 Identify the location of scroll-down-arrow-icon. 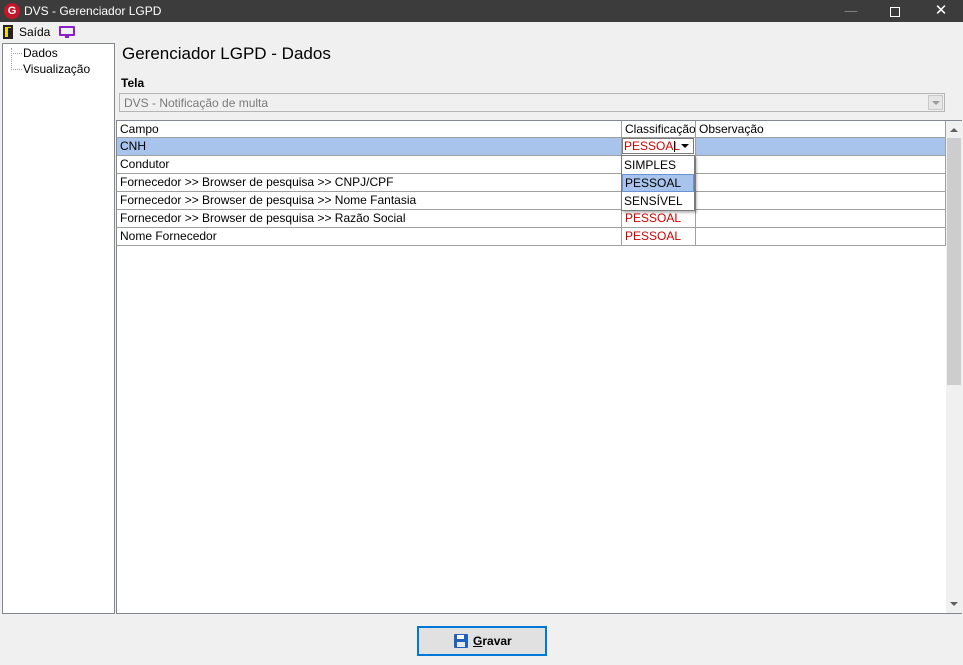
(954, 604).